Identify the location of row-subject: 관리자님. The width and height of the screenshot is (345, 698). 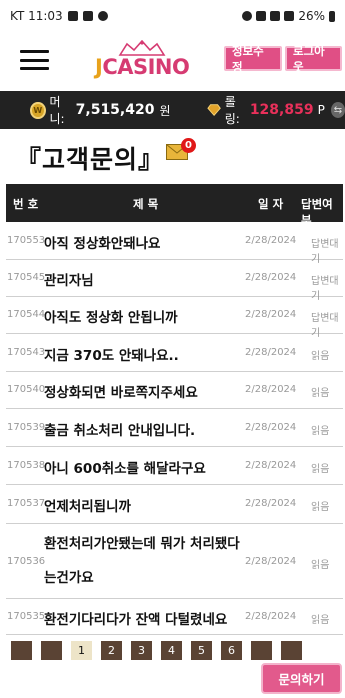
(69, 279).